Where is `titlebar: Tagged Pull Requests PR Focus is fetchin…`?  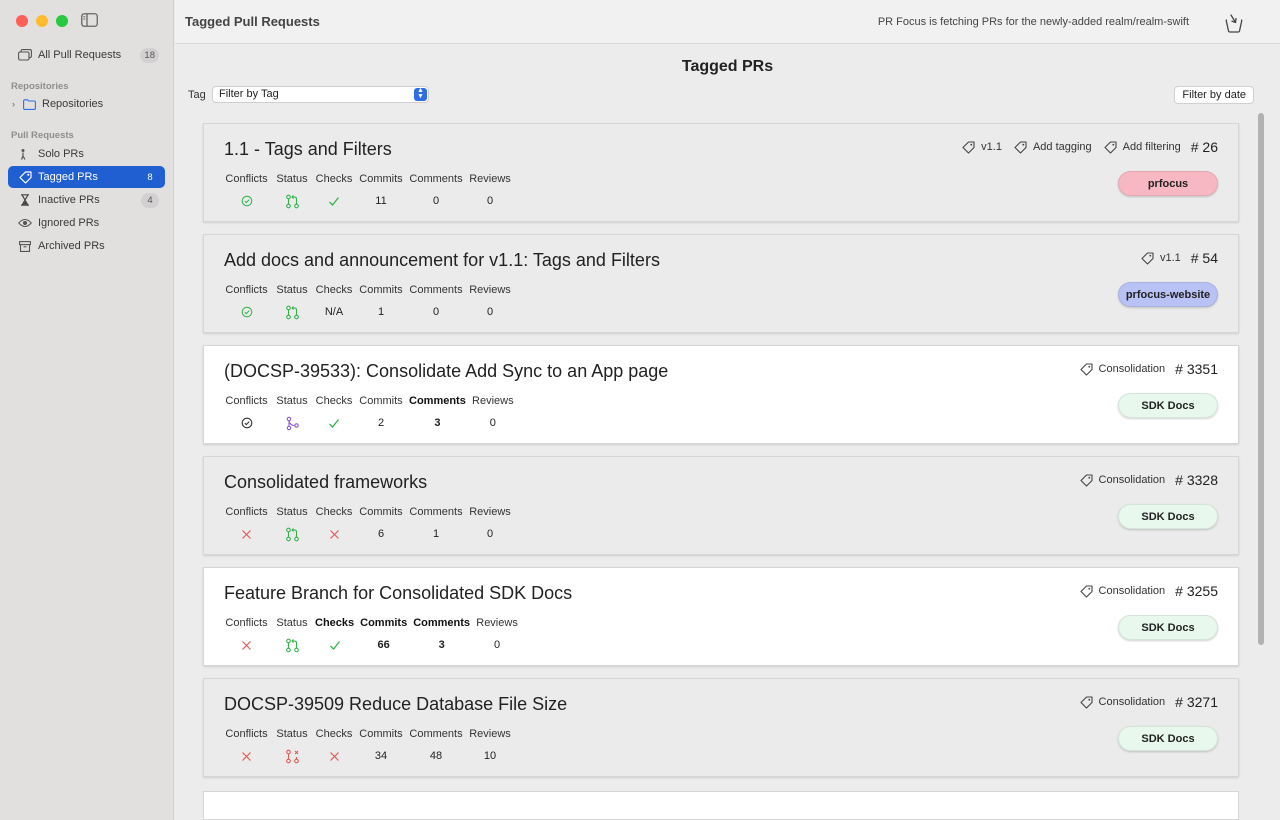 titlebar: Tagged Pull Requests PR Focus is fetchin… is located at coordinates (727, 22).